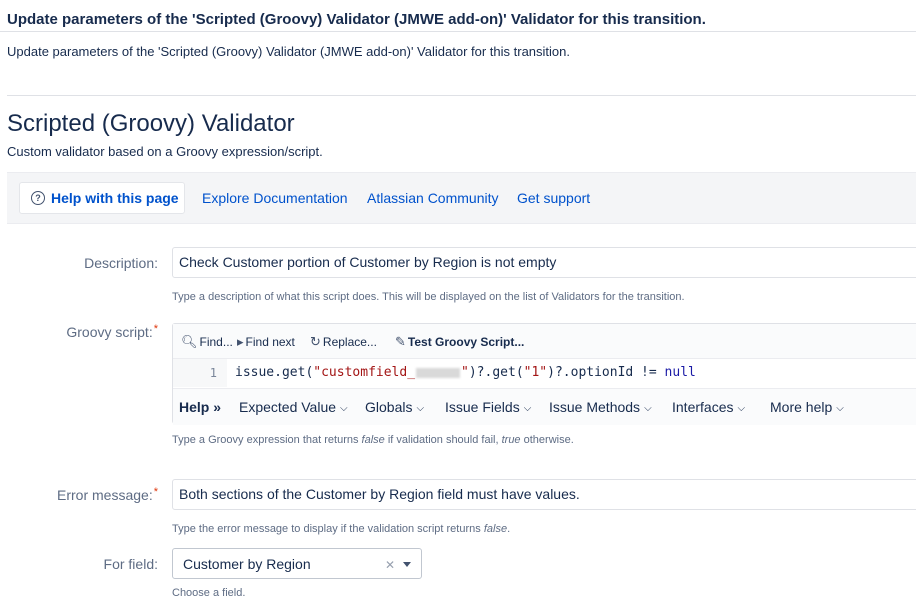 The height and width of the screenshot is (616, 916). What do you see at coordinates (115, 198) in the screenshot?
I see `help-with-this-page-label: Help with this page` at bounding box center [115, 198].